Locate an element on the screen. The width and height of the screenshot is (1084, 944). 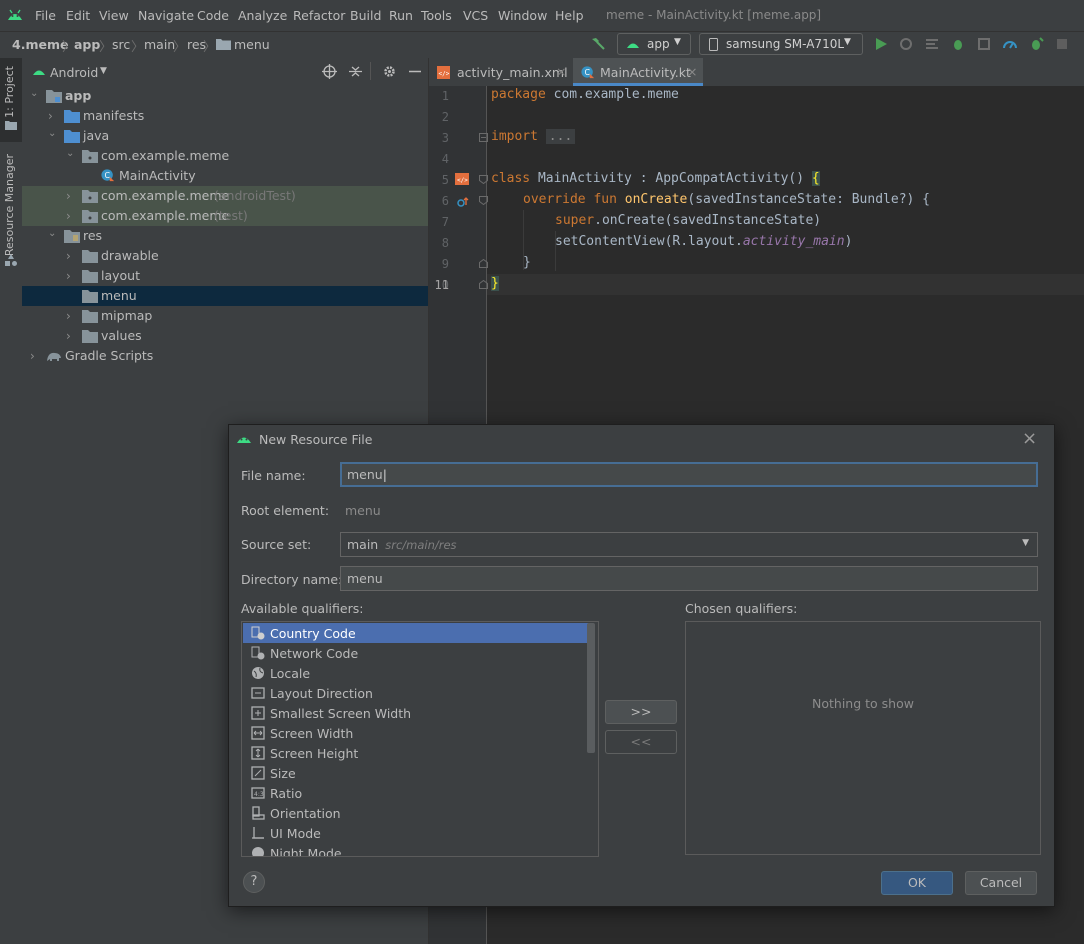
menu-analyze: Analyze is located at coordinates (262, 15).